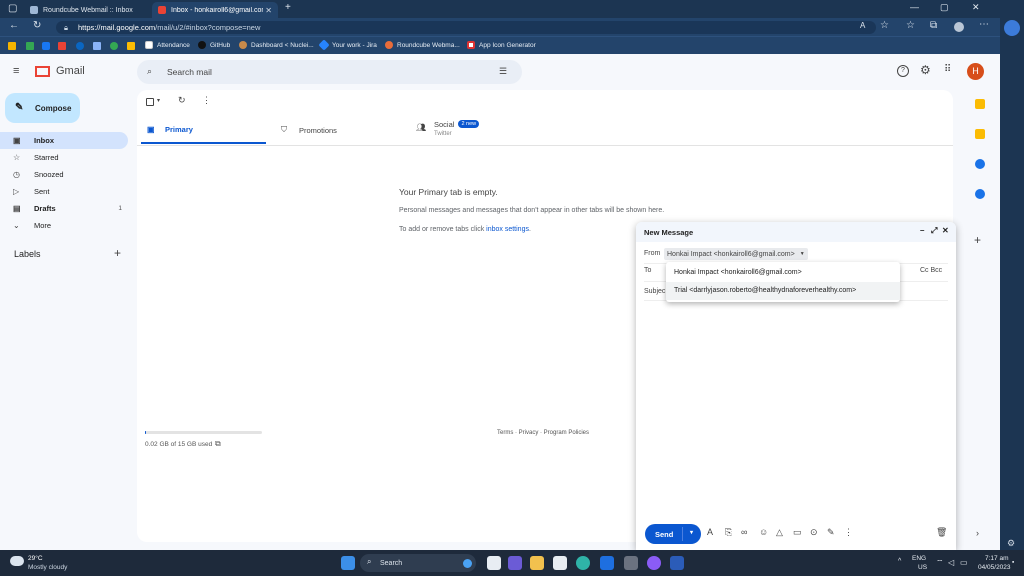  What do you see at coordinates (984, 24) in the screenshot?
I see `more-menu-icon: ⋯` at bounding box center [984, 24].